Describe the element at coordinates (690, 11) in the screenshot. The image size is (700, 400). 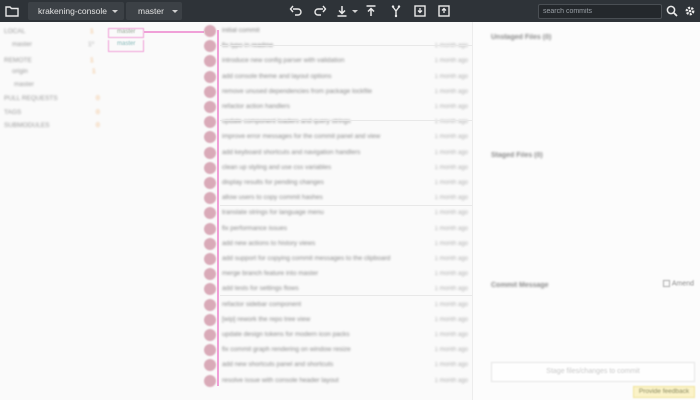
I see `gear-icon` at that location.